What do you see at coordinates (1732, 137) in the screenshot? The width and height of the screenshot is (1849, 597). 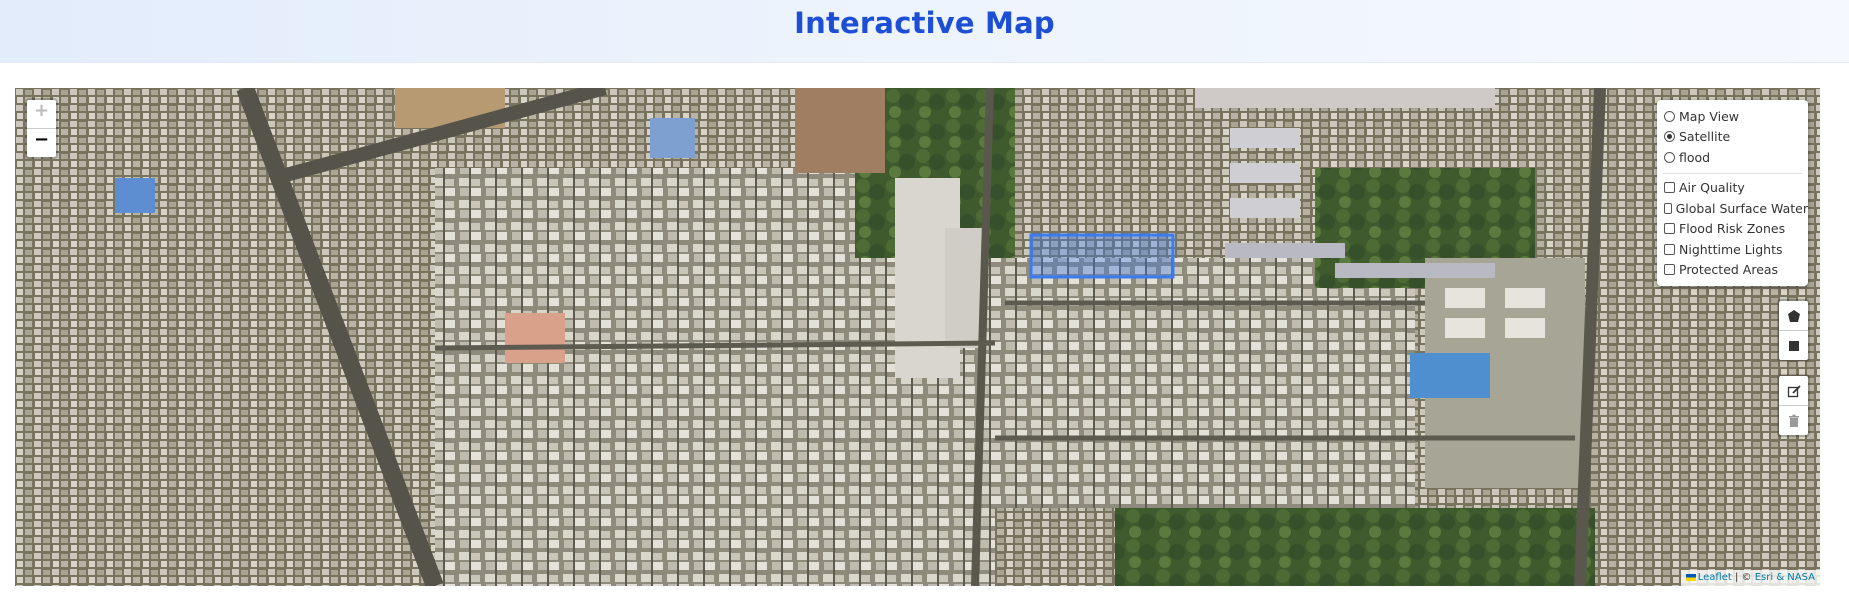 I see `base-layer-satellite: Satellite` at bounding box center [1732, 137].